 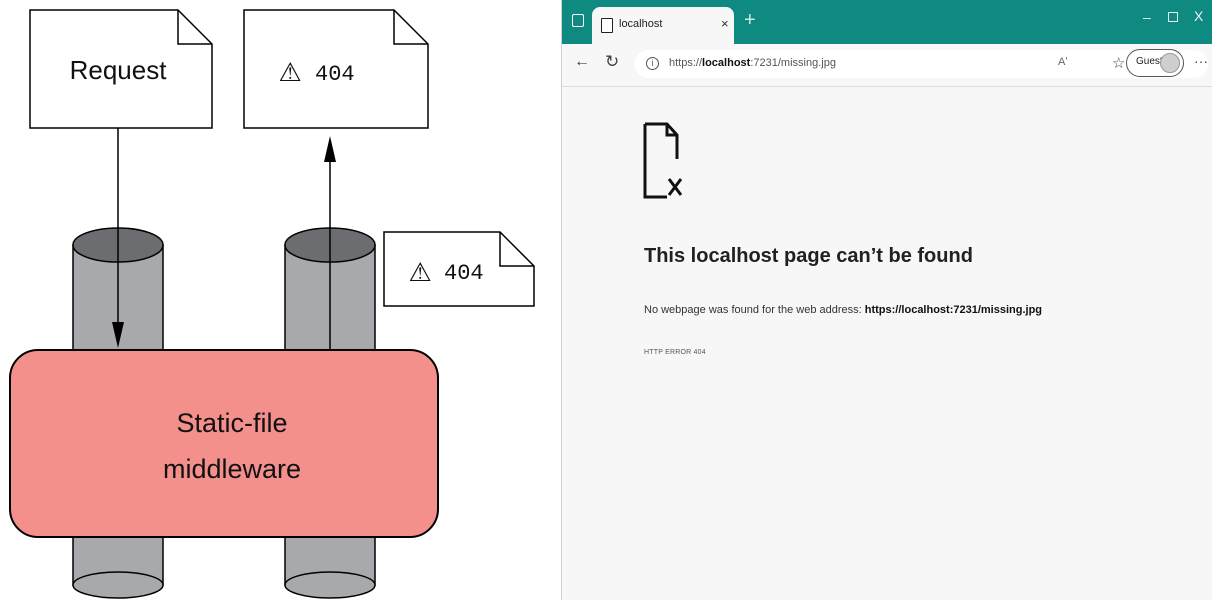 What do you see at coordinates (1173, 17) in the screenshot?
I see `maximize-button` at bounding box center [1173, 17].